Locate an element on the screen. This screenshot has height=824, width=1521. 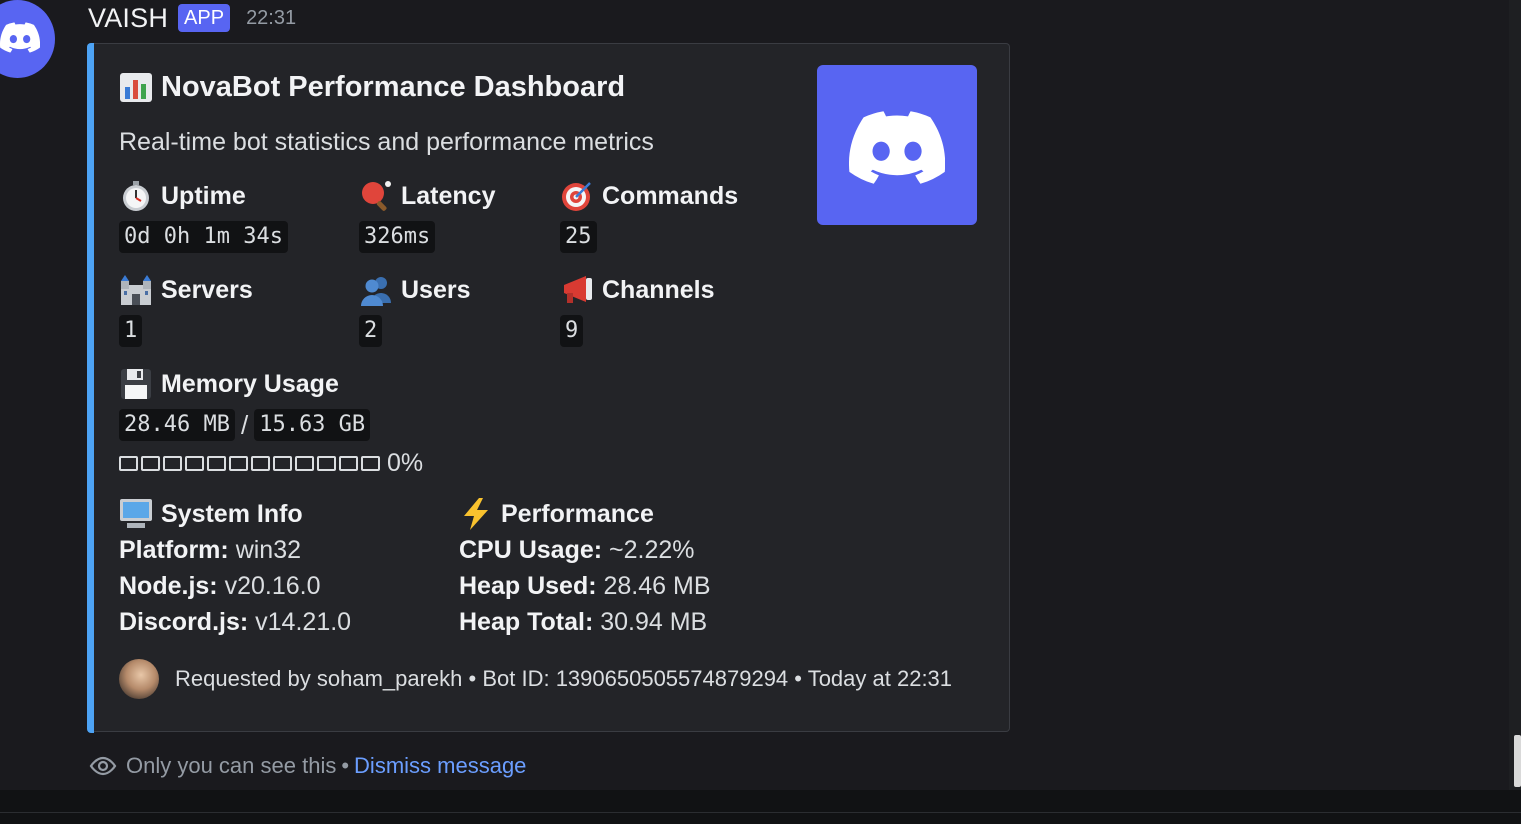
field-users-label: Users is located at coordinates (436, 289).